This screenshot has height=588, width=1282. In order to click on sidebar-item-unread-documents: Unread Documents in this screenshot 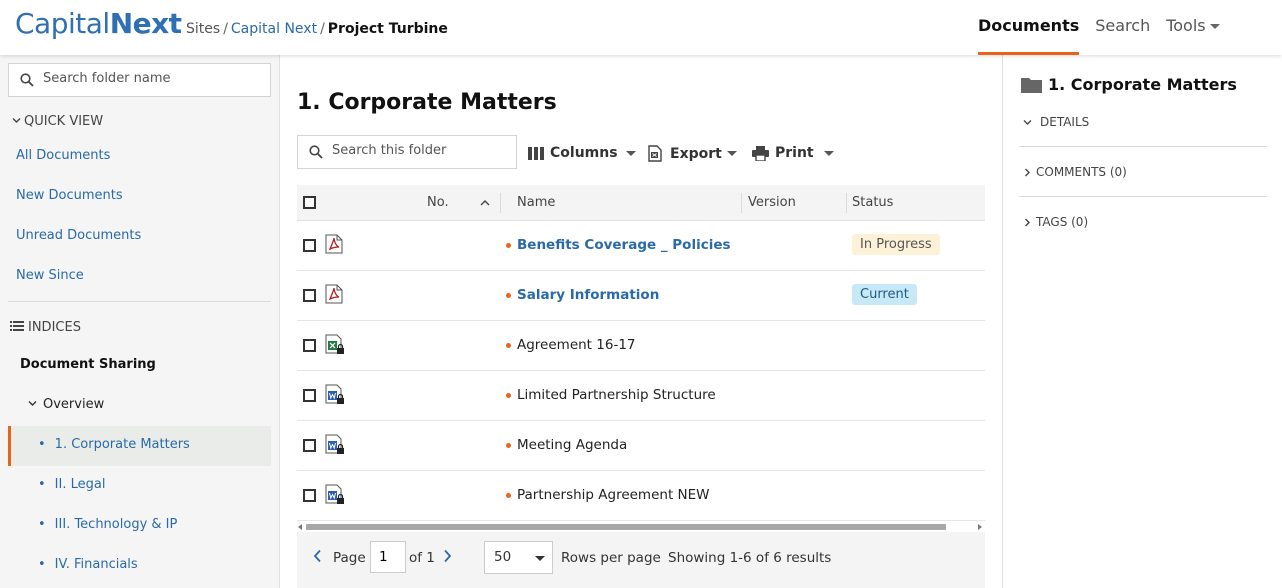, I will do `click(78, 235)`.